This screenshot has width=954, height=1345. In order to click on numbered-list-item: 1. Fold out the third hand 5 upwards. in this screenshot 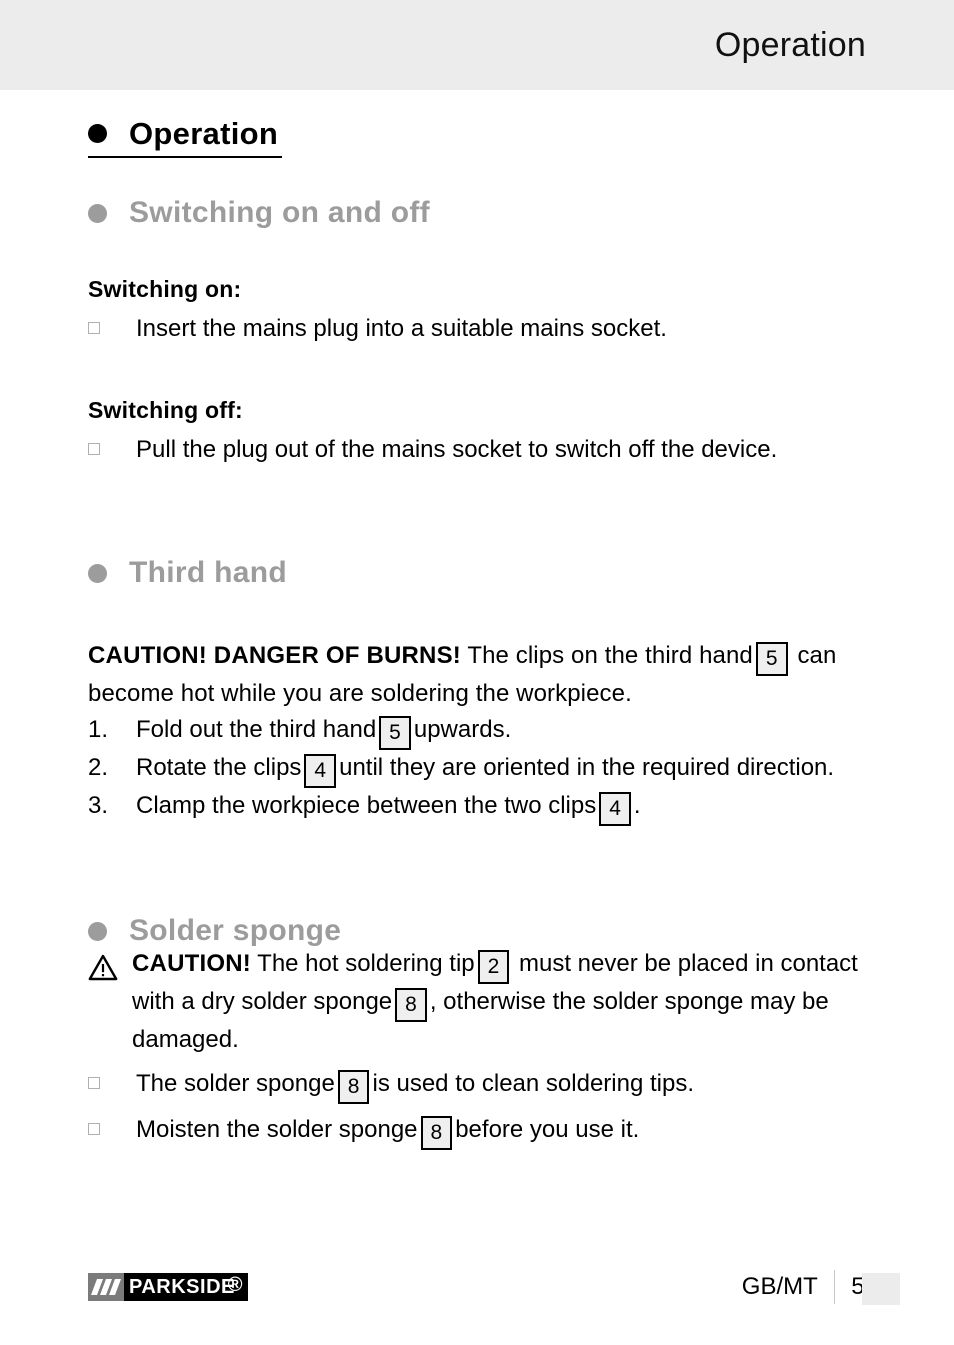, I will do `click(483, 731)`.